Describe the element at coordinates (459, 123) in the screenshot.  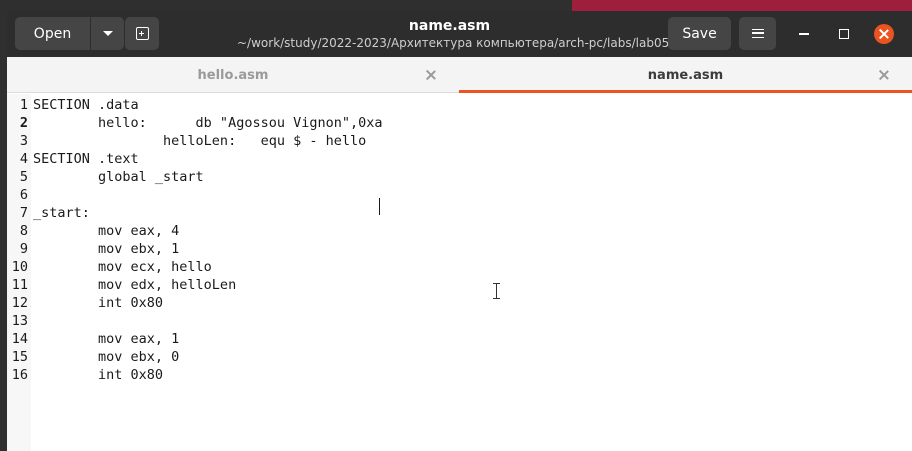
I see `code-line: 2 hello: db "Agossou Vignon",0xa` at that location.